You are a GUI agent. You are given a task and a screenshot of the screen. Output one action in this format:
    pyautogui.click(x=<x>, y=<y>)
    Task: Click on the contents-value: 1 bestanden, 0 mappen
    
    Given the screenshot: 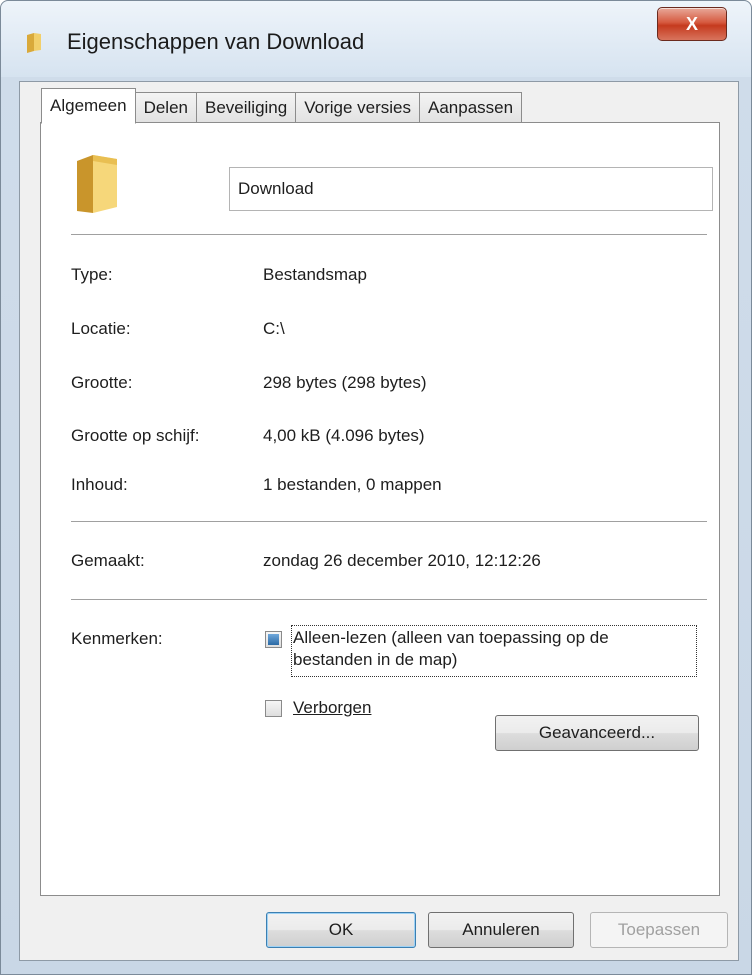 What is the action you would take?
    pyautogui.click(x=352, y=484)
    